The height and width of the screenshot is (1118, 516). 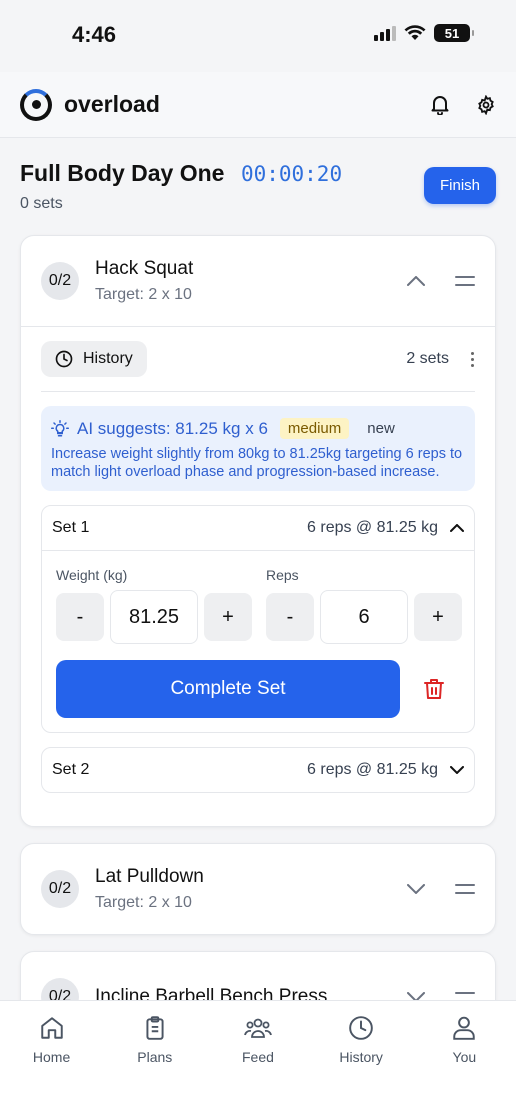 I want to click on reps-stepper: - 6 +, so click(x=364, y=617).